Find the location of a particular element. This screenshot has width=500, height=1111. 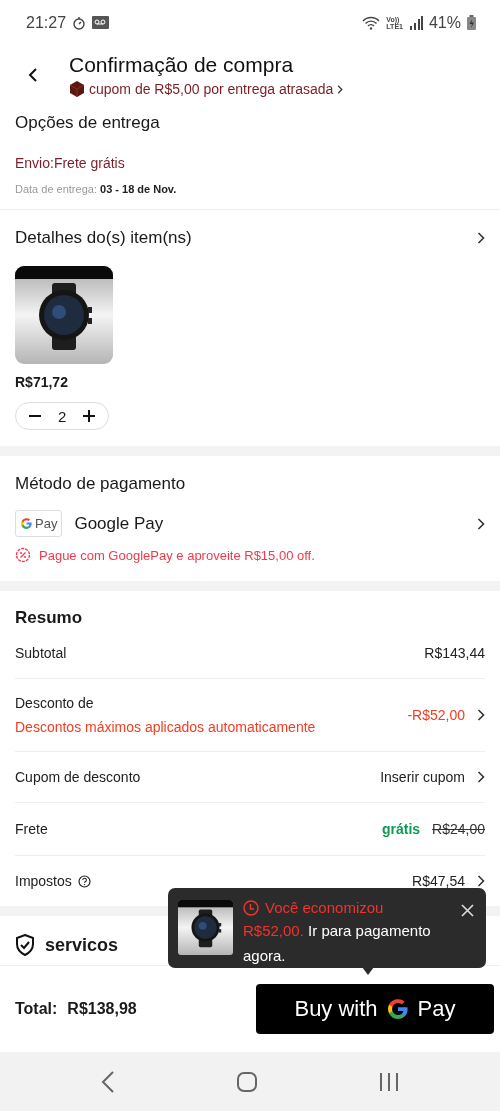

plus-icon is located at coordinates (89, 416).